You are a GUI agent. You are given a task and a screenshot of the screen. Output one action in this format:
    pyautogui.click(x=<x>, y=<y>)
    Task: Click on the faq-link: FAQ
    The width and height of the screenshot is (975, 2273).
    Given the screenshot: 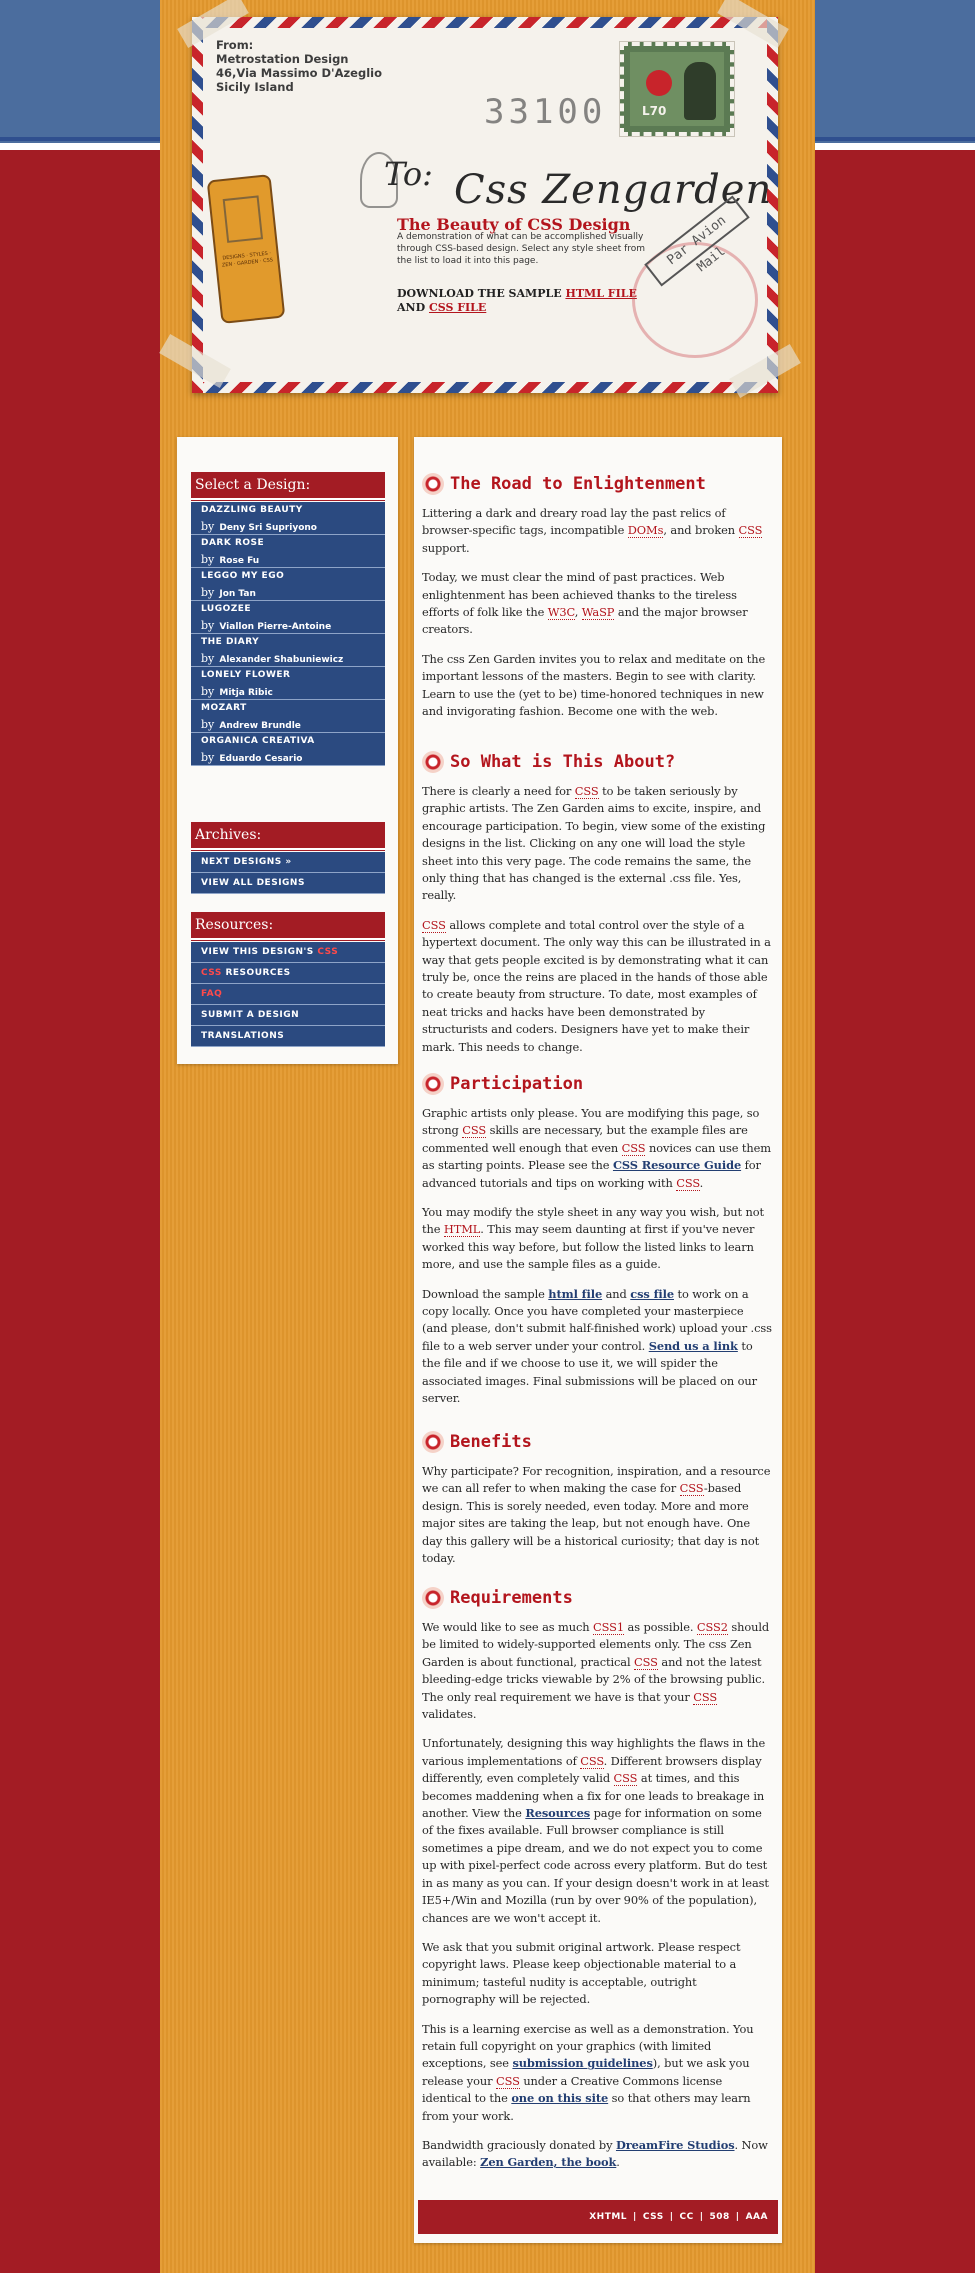 What is the action you would take?
    pyautogui.click(x=288, y=994)
    